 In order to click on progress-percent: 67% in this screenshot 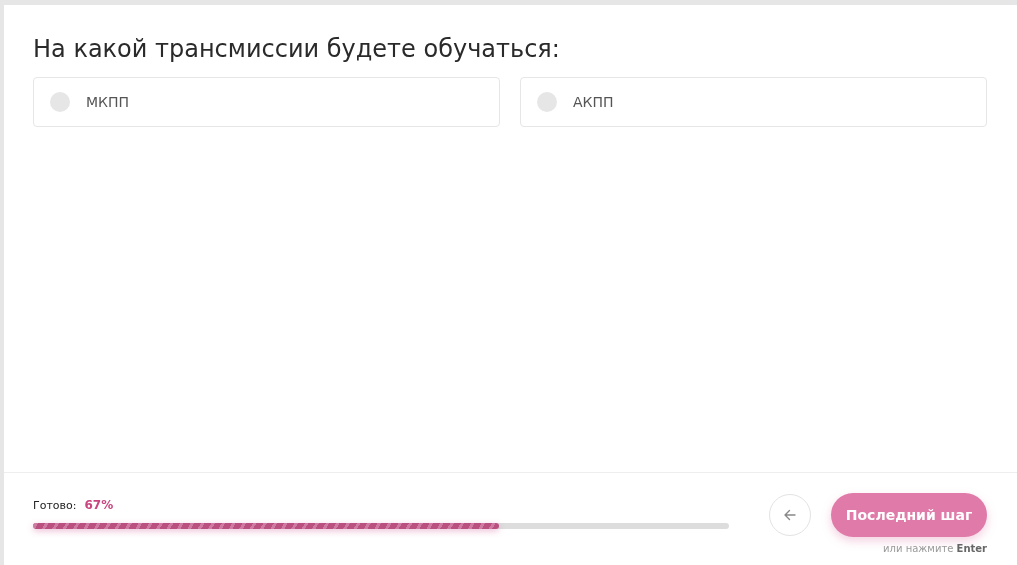, I will do `click(99, 505)`.